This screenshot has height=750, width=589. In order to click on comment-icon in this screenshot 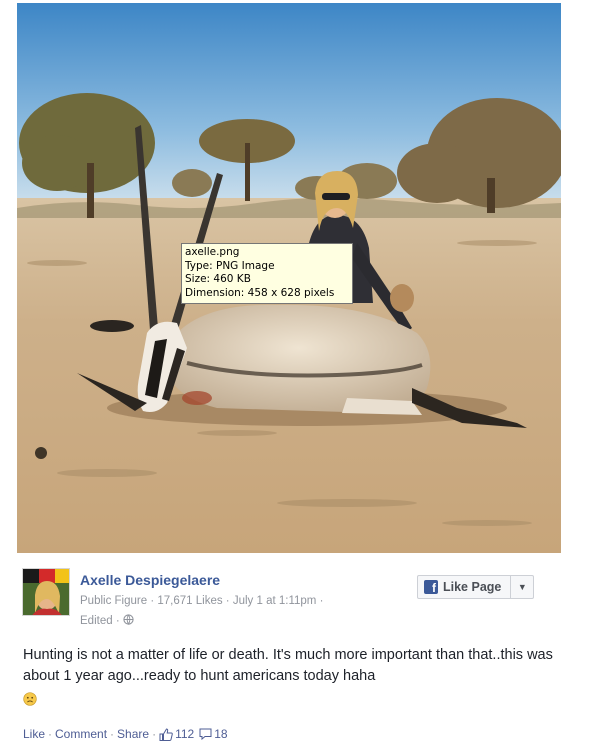, I will do `click(205, 734)`.